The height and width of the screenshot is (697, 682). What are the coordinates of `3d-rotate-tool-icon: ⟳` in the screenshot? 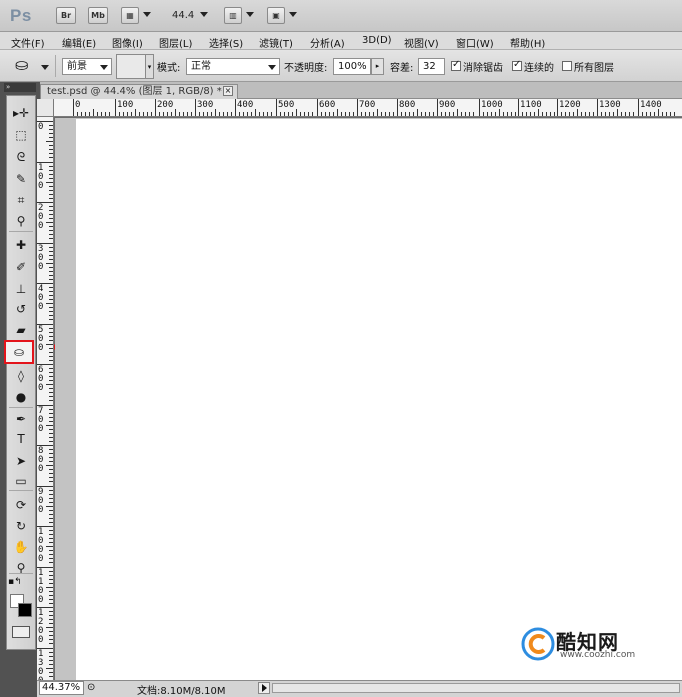 It's located at (21, 505).